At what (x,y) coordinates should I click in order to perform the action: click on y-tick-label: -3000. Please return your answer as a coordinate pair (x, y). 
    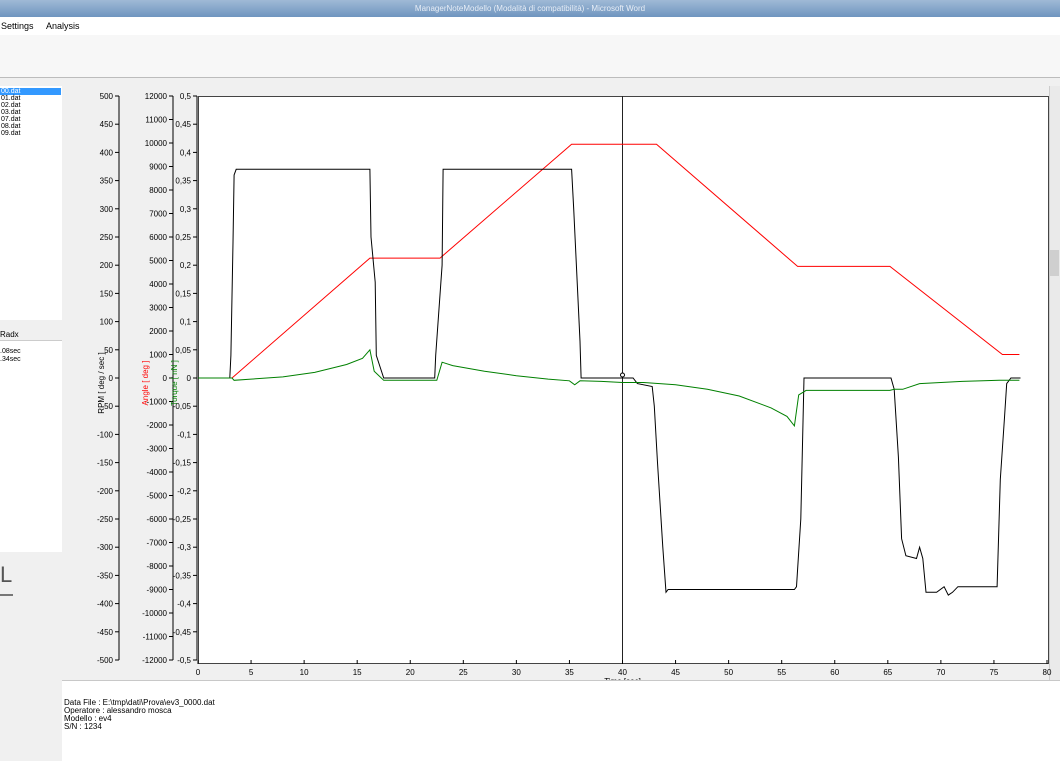
    Looking at the image, I should click on (157, 449).